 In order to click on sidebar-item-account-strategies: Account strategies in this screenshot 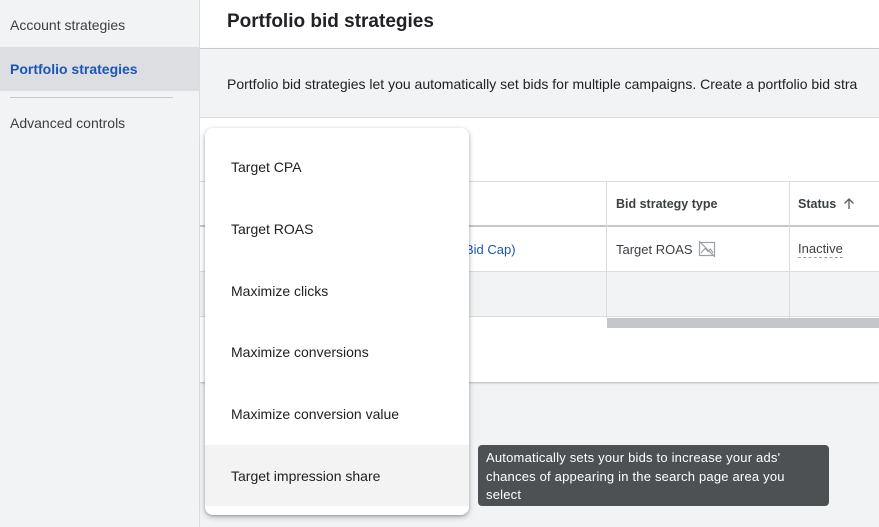, I will do `click(99, 25)`.